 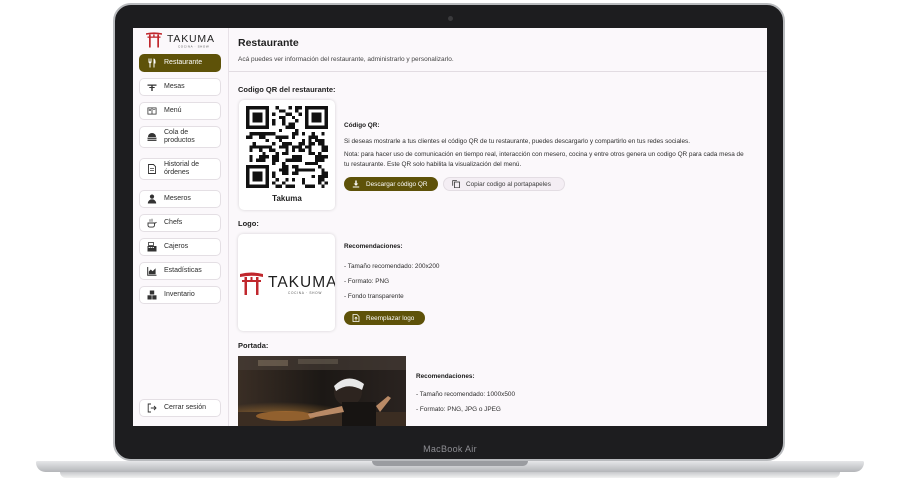 I want to click on sidebar-item-cajeros: Cajeros, so click(x=180, y=247).